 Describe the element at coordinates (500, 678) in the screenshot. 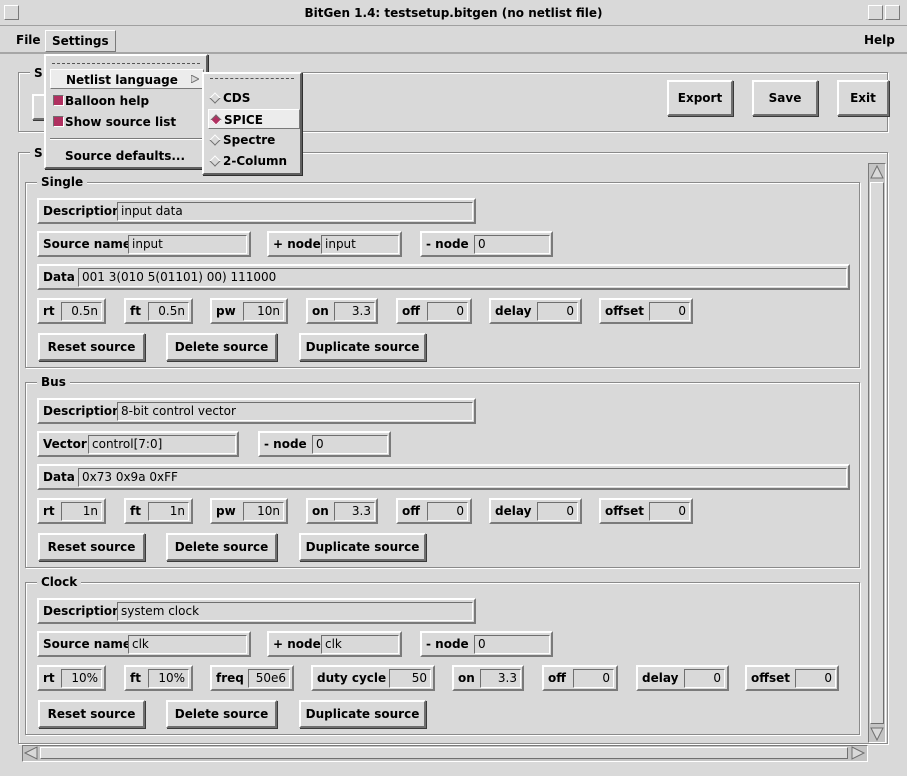

I see `clock-on-input: 3.3` at that location.